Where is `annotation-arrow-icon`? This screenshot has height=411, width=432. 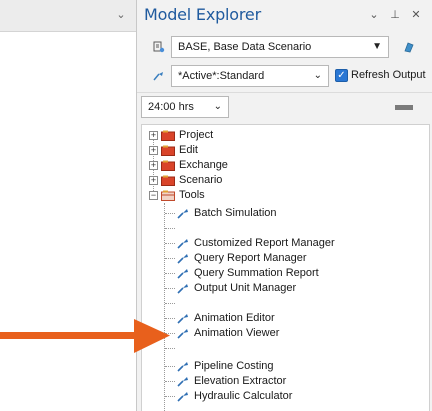 annotation-arrow-icon is located at coordinates (85, 336).